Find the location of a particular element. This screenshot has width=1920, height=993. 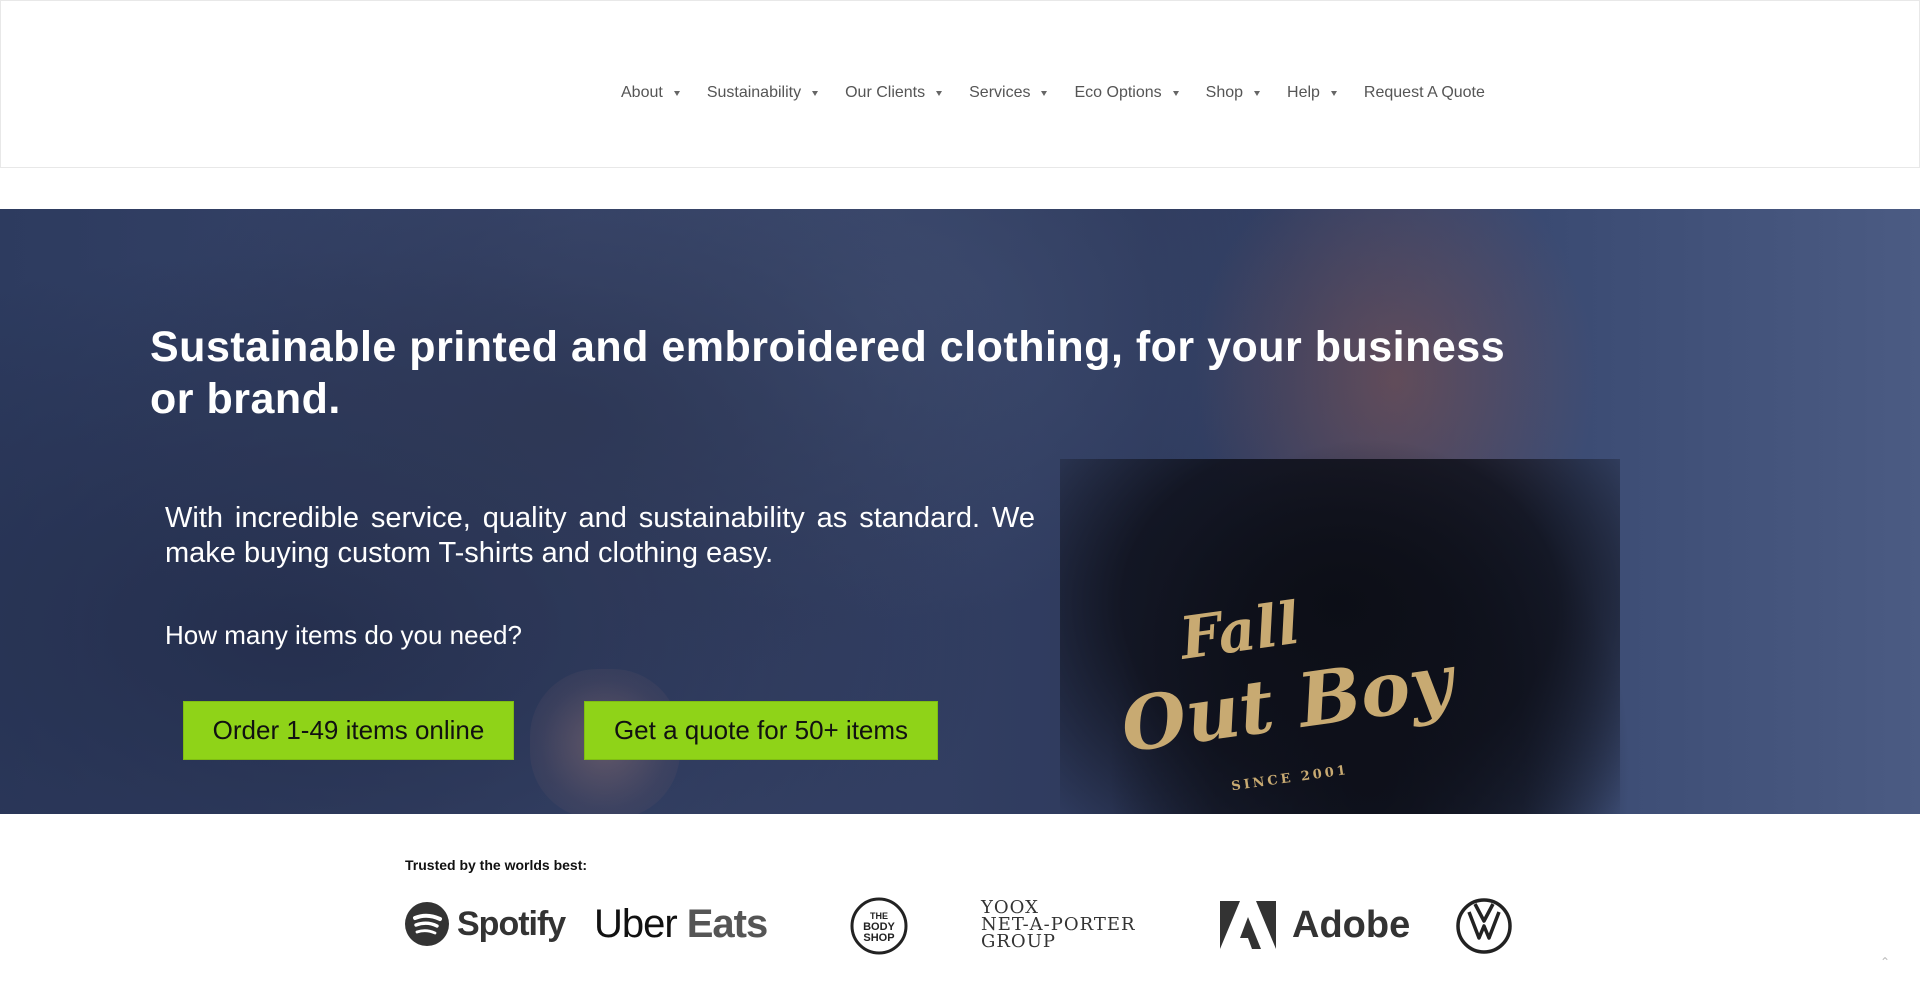

body-shop-line: SHOP is located at coordinates (878, 938).